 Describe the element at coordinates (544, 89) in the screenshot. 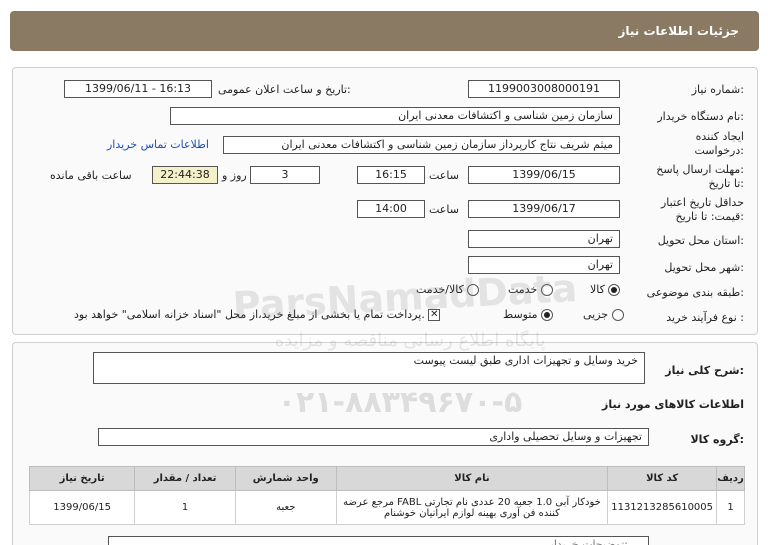

I see `need-number-field: 1199003008000191` at that location.